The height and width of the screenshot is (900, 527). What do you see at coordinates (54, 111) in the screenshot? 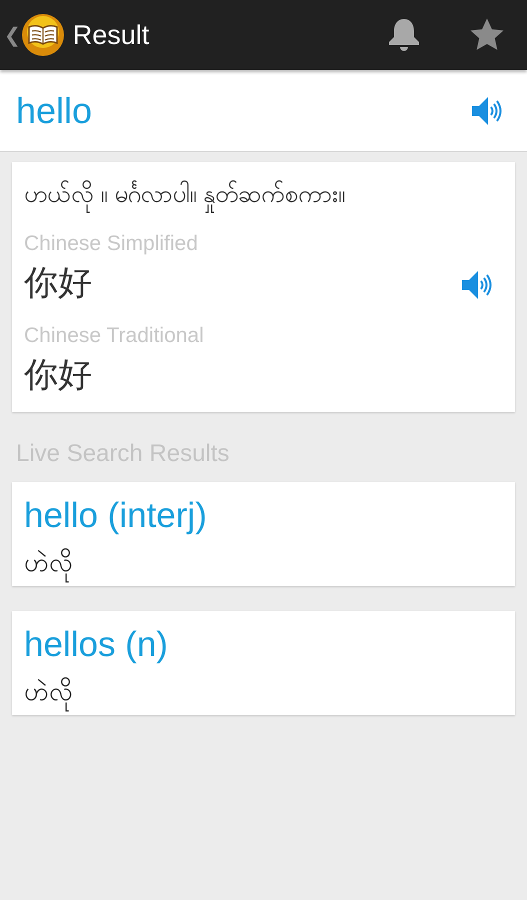
I see `query-word: hello` at bounding box center [54, 111].